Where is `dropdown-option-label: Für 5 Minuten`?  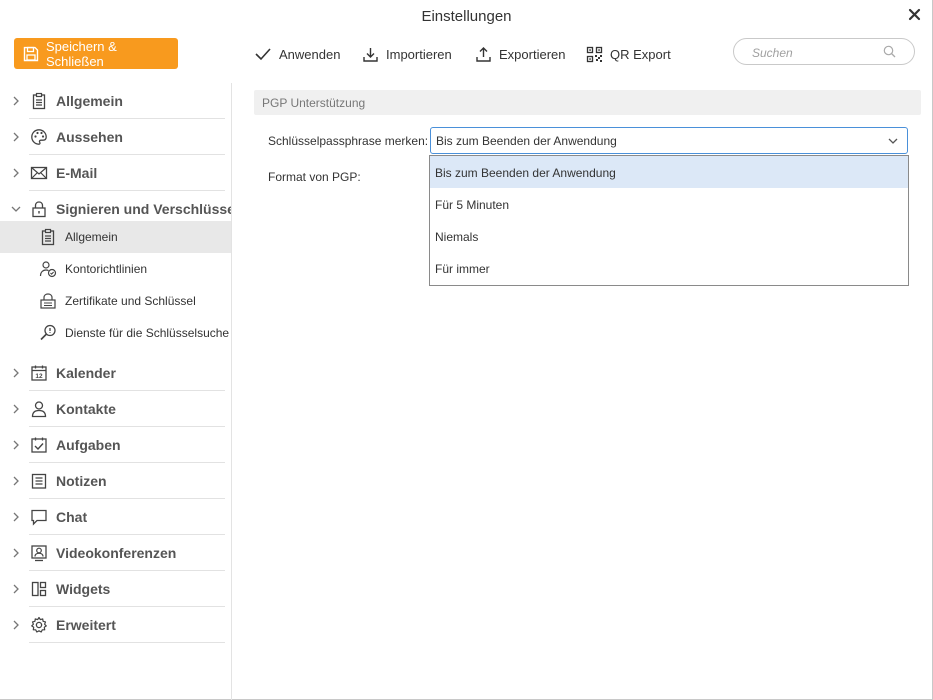 dropdown-option-label: Für 5 Minuten is located at coordinates (472, 205).